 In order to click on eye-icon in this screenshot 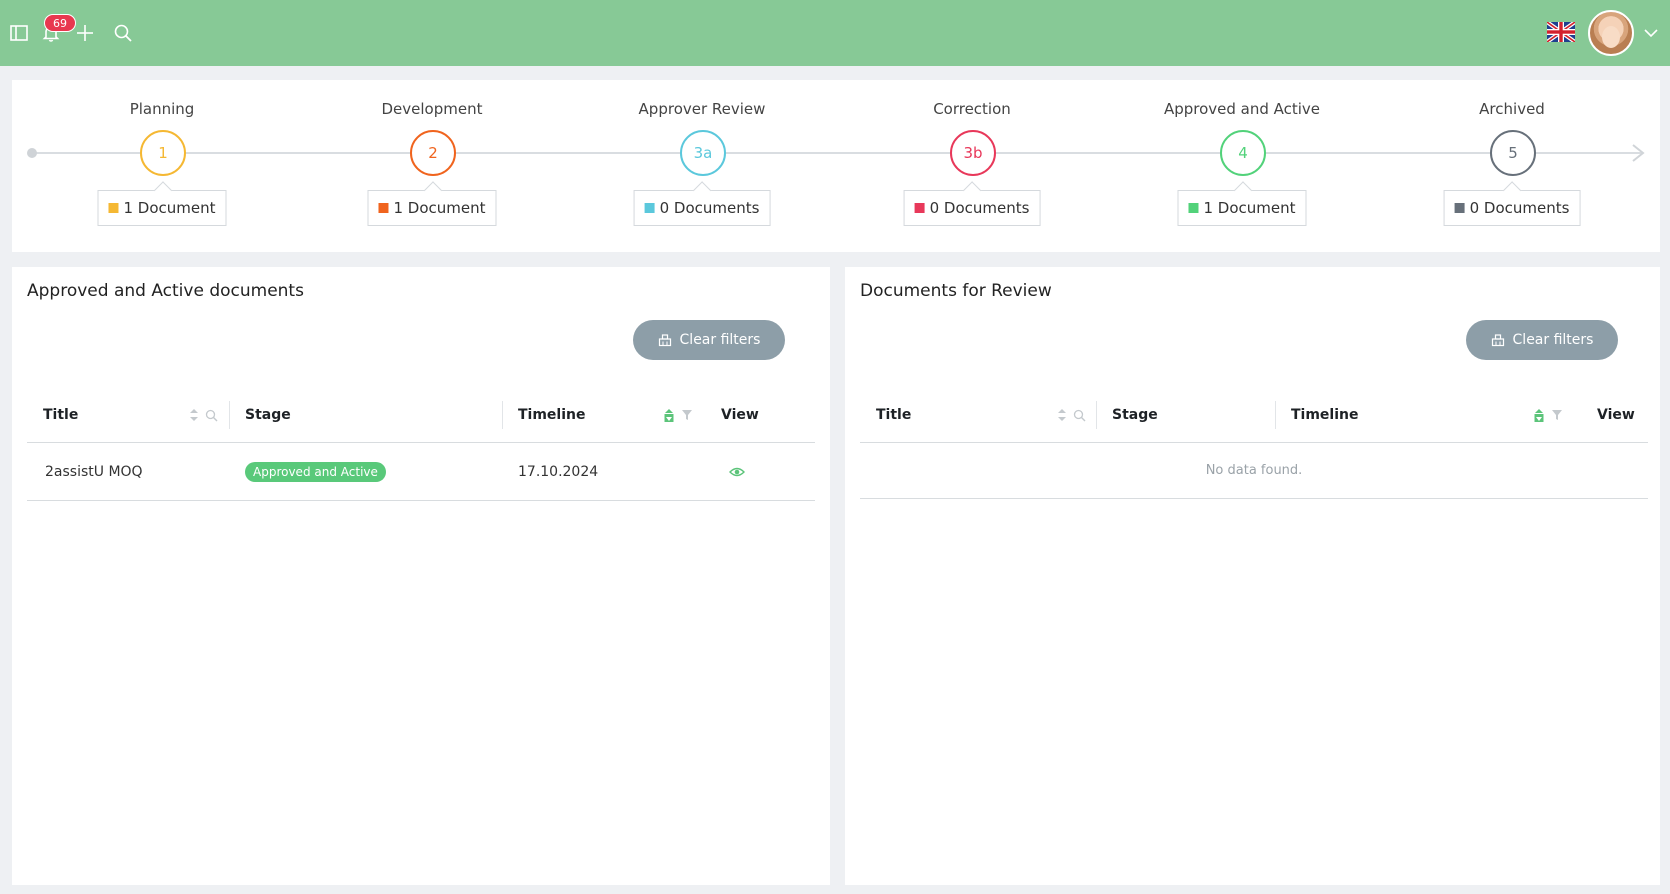, I will do `click(737, 472)`.